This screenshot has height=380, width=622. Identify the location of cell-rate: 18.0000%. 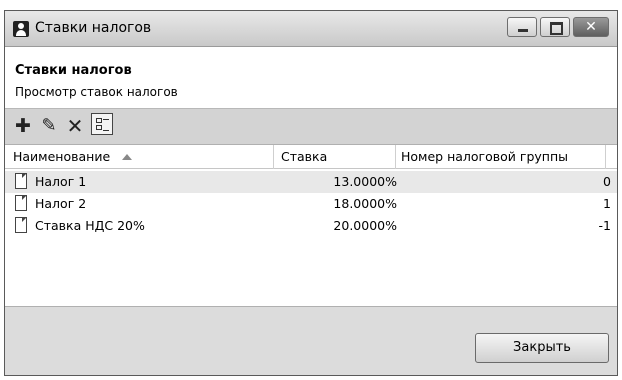
(365, 203).